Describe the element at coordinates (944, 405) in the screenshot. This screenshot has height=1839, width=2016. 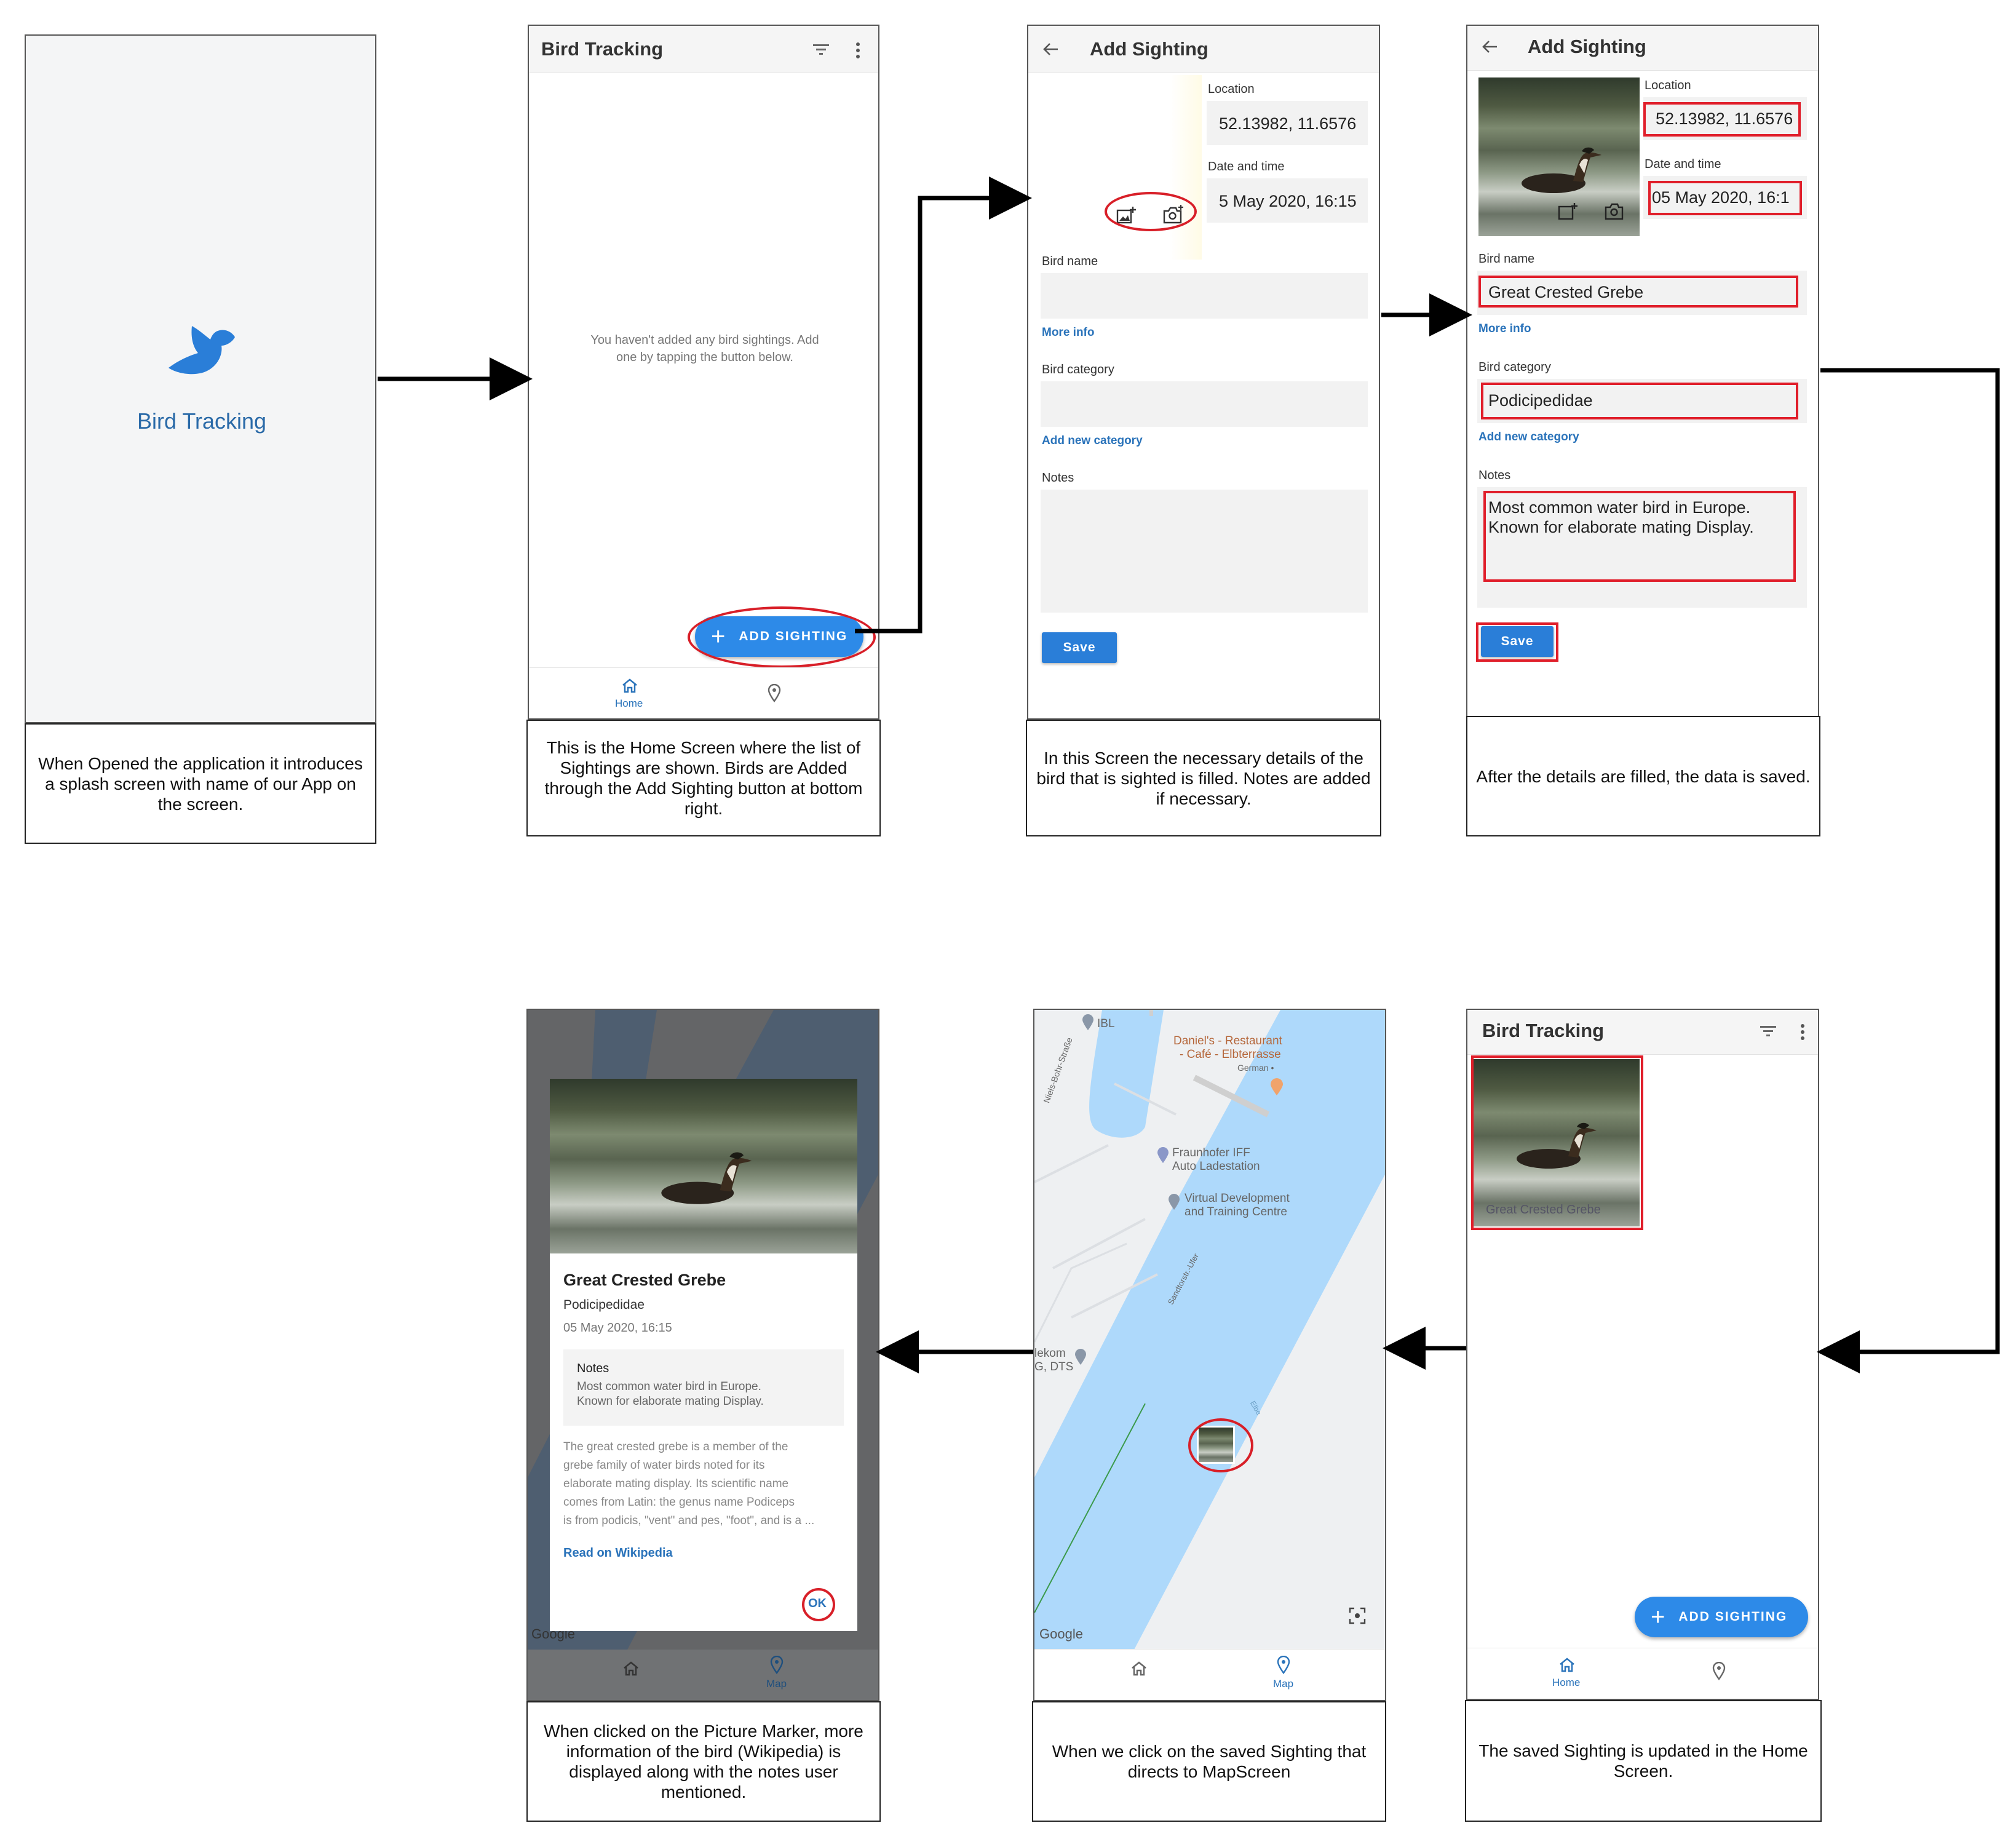
I see `arrow-home-to-add` at that location.